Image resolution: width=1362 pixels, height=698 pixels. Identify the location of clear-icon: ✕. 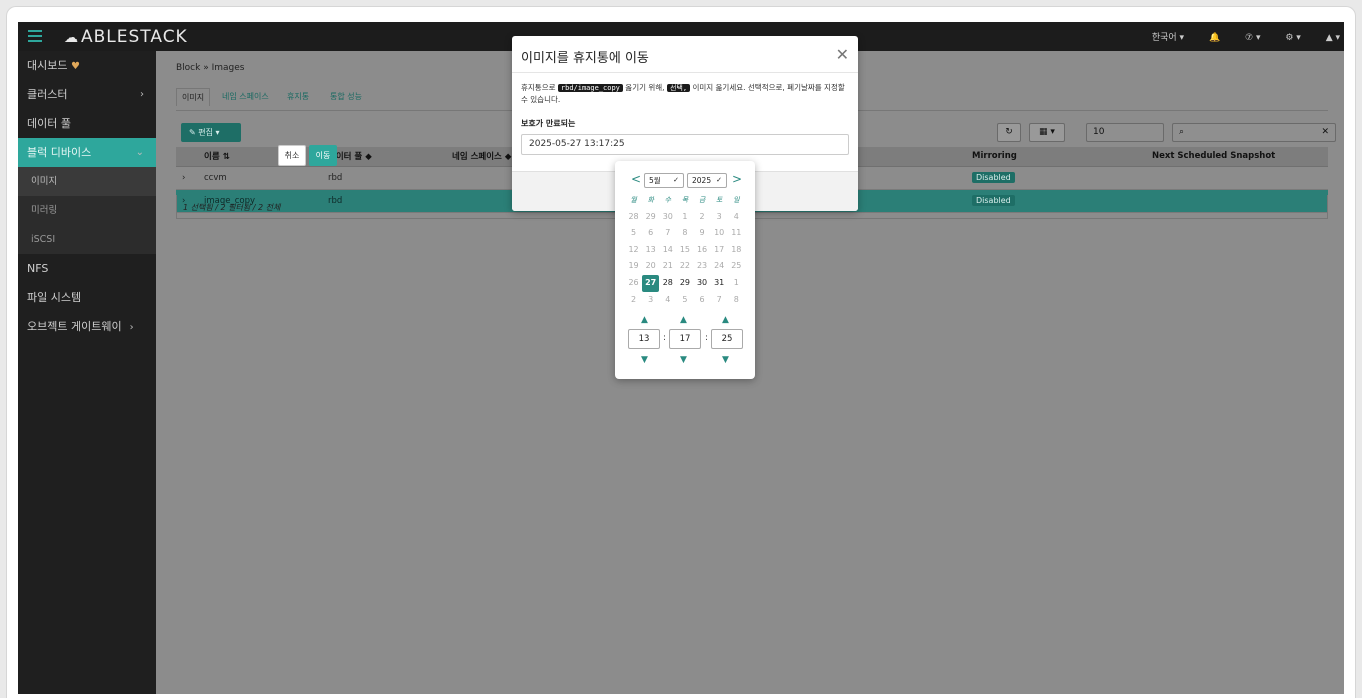
(1325, 132).